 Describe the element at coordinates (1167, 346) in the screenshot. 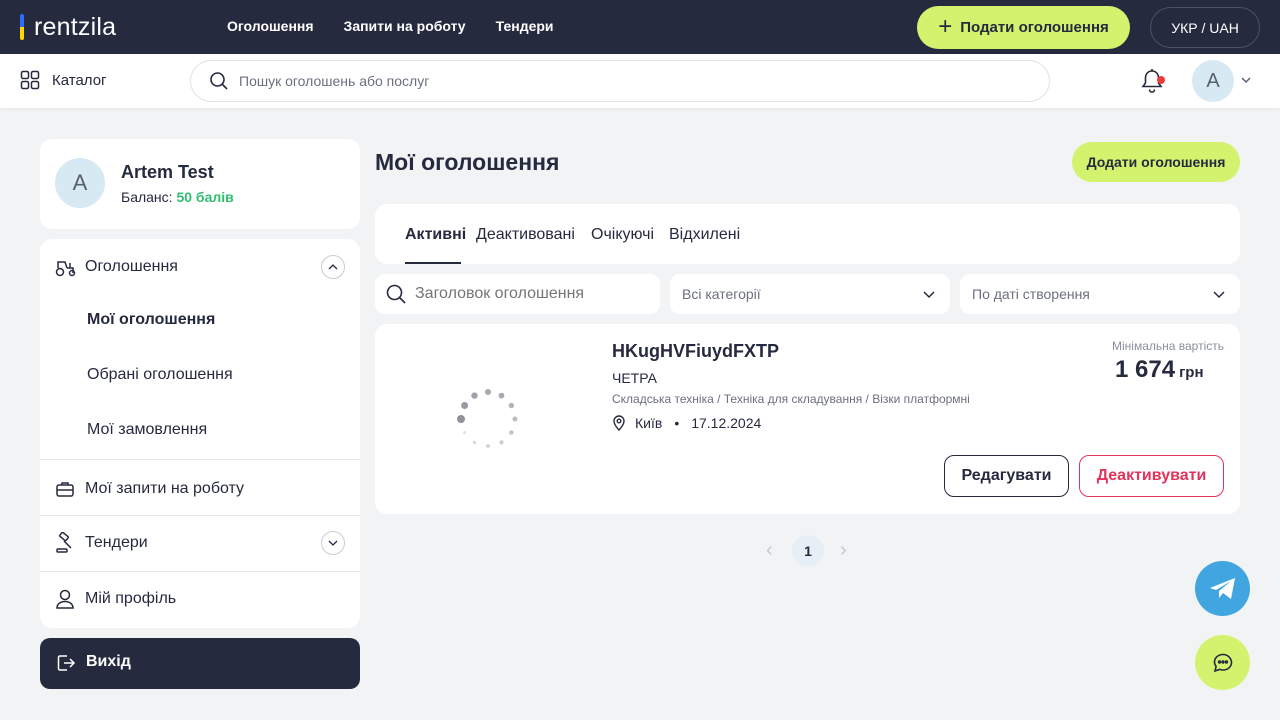

I see `min-price-label: Мінімальна вартість` at that location.